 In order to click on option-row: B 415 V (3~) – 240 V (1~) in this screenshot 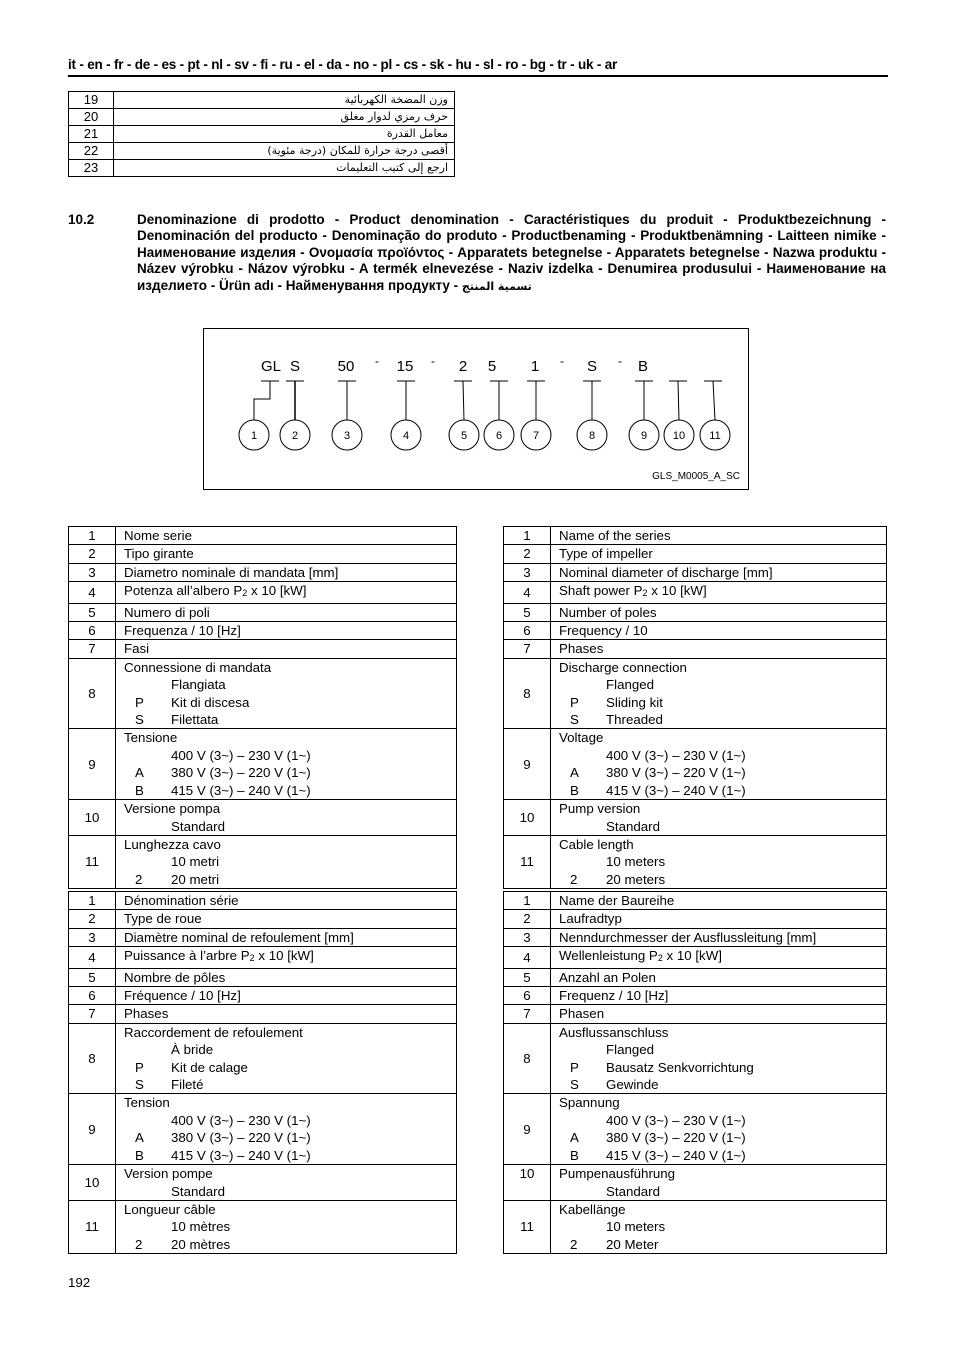, I will do `click(290, 790)`.